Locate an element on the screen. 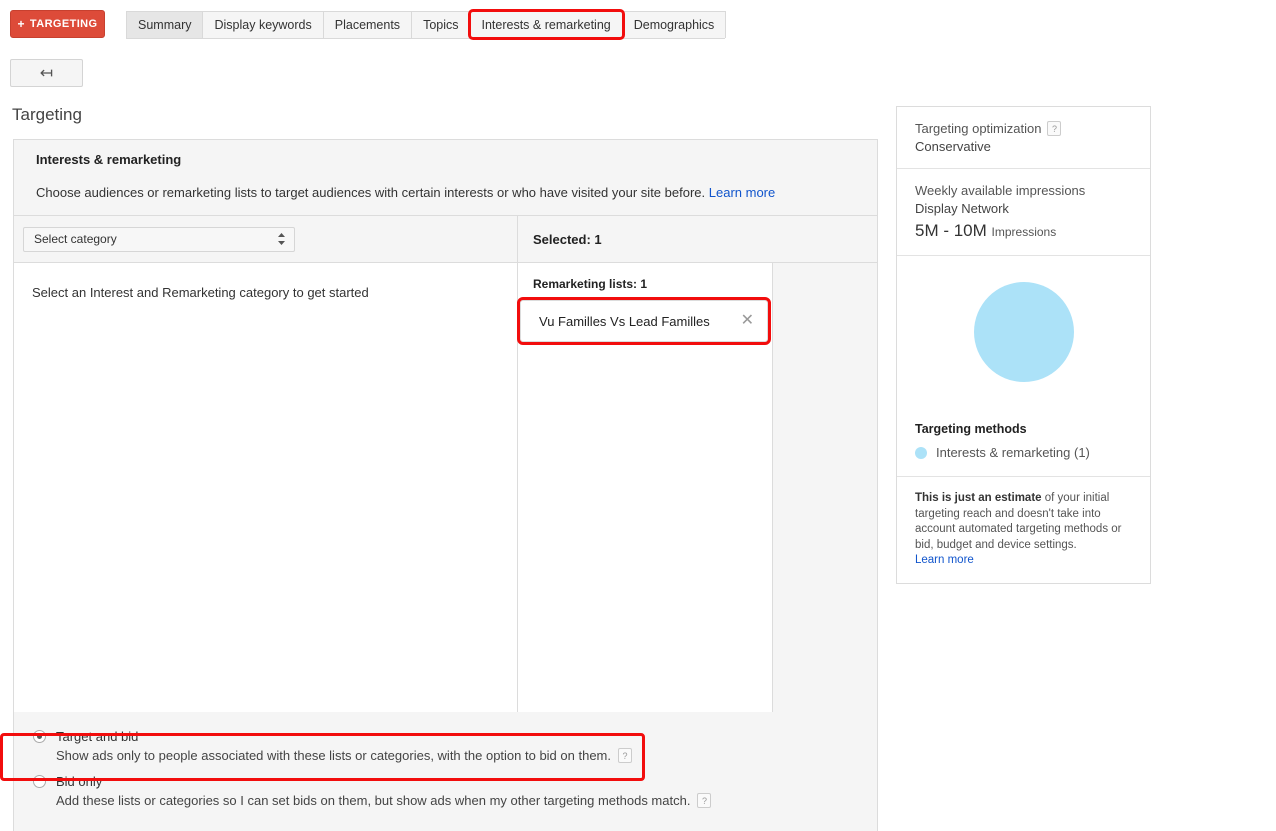 This screenshot has width=1276, height=831. selector-header-row: Select category Selected: 1 is located at coordinates (445, 239).